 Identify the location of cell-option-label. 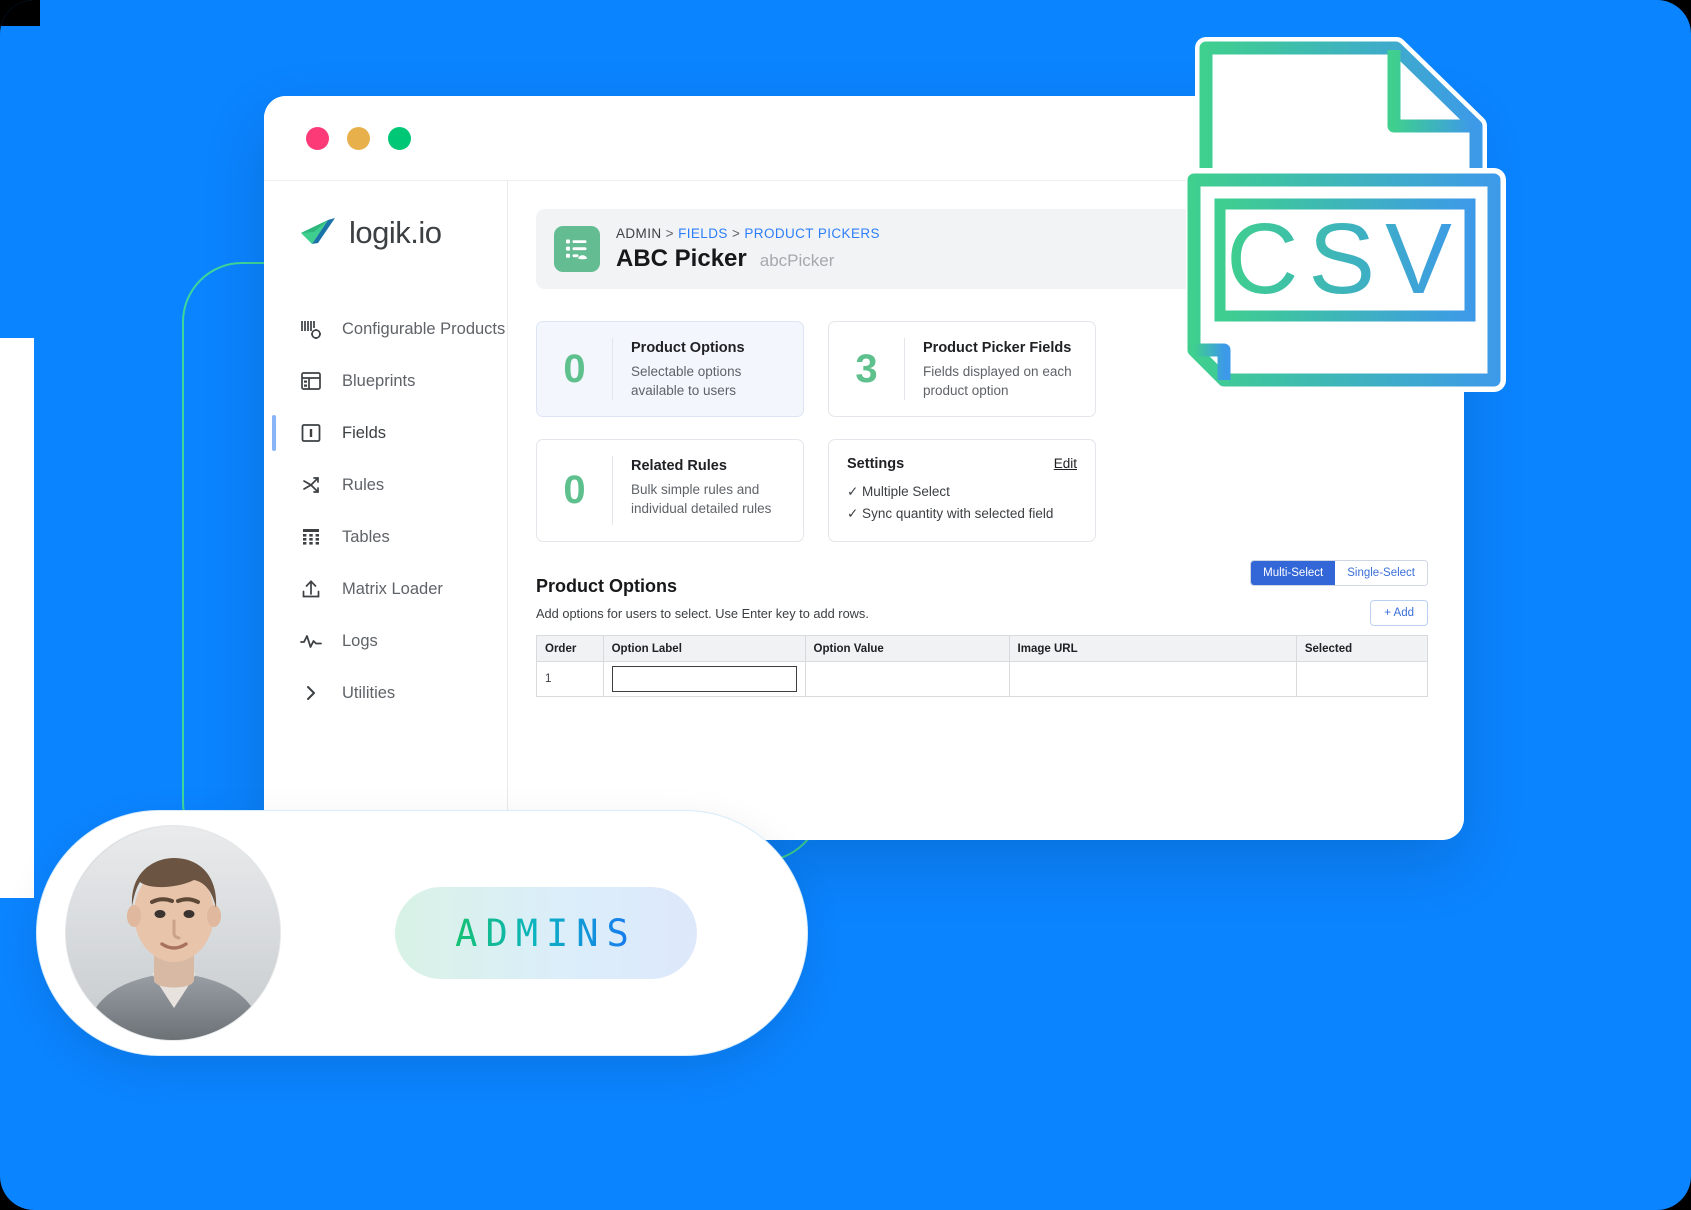
(704, 679).